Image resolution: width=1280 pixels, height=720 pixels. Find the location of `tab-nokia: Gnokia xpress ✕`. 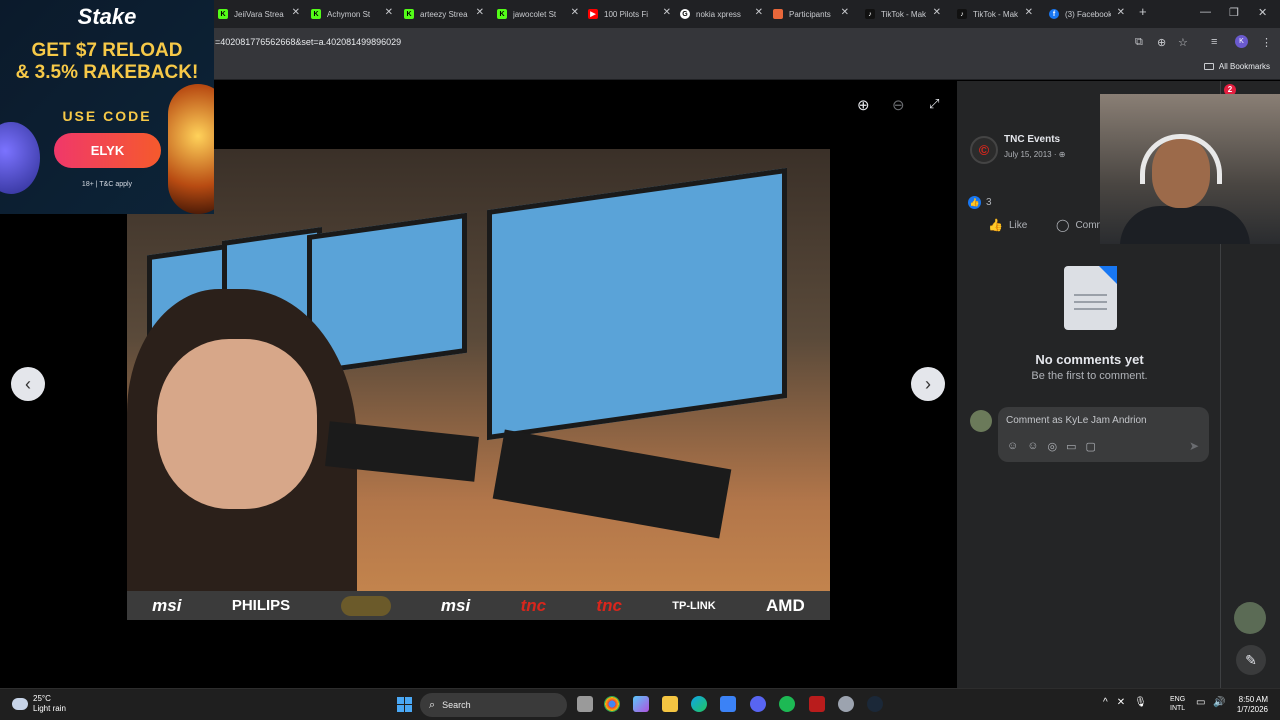

tab-nokia: Gnokia xpress ✕ is located at coordinates (721, 14).